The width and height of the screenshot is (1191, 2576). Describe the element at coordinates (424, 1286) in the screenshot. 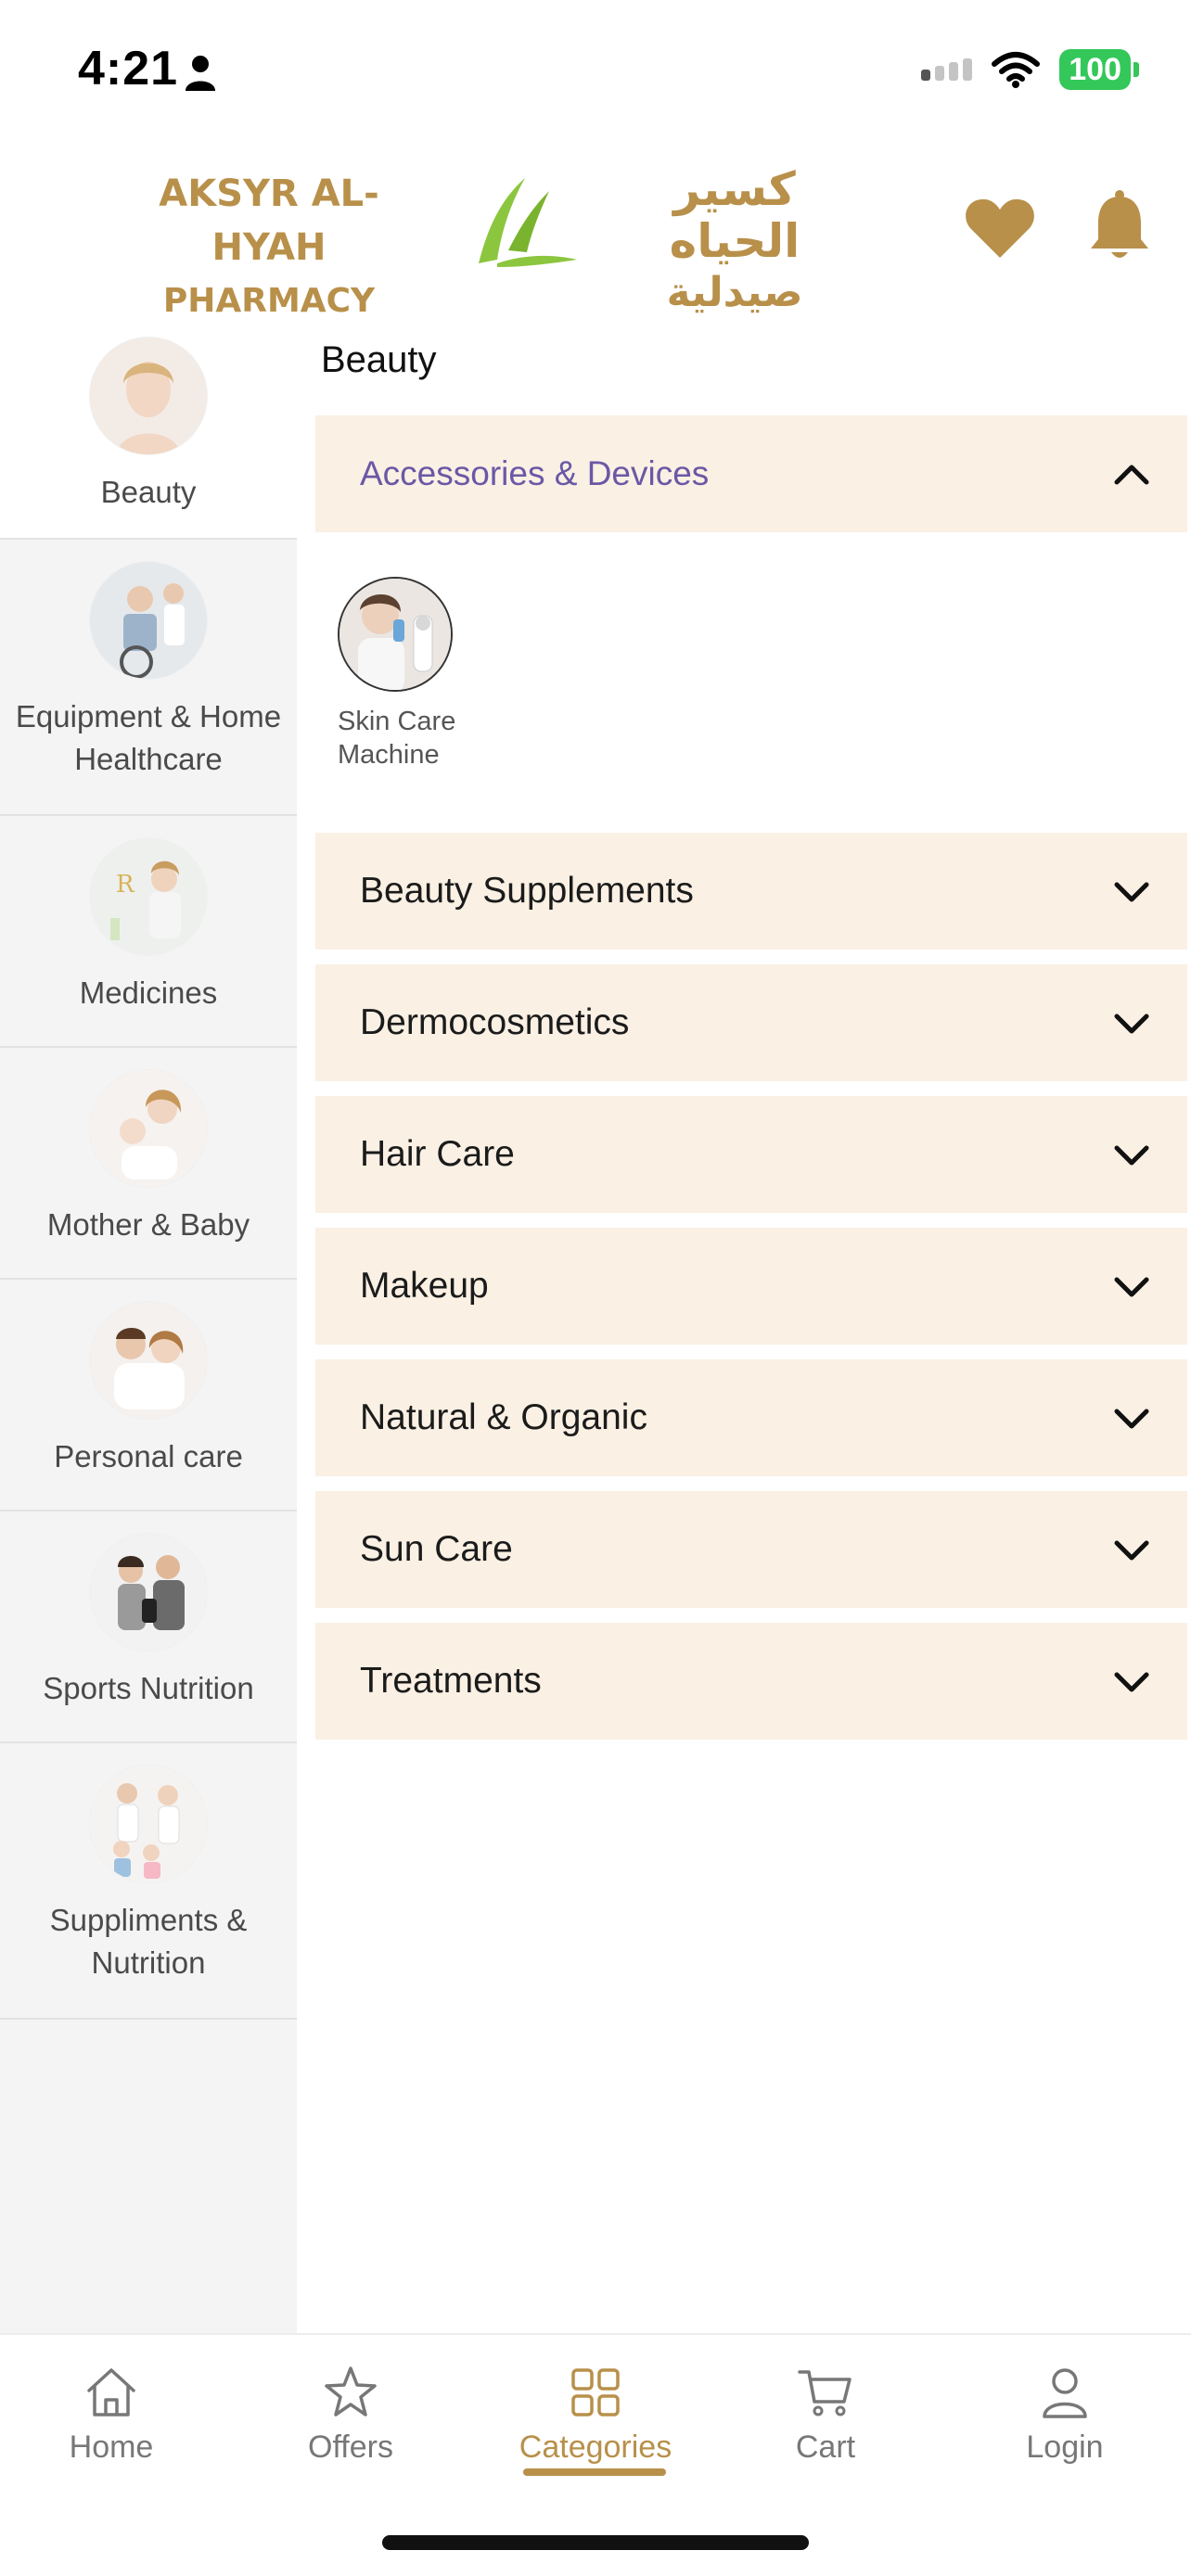

I see `accordion-label: Makeup` at that location.